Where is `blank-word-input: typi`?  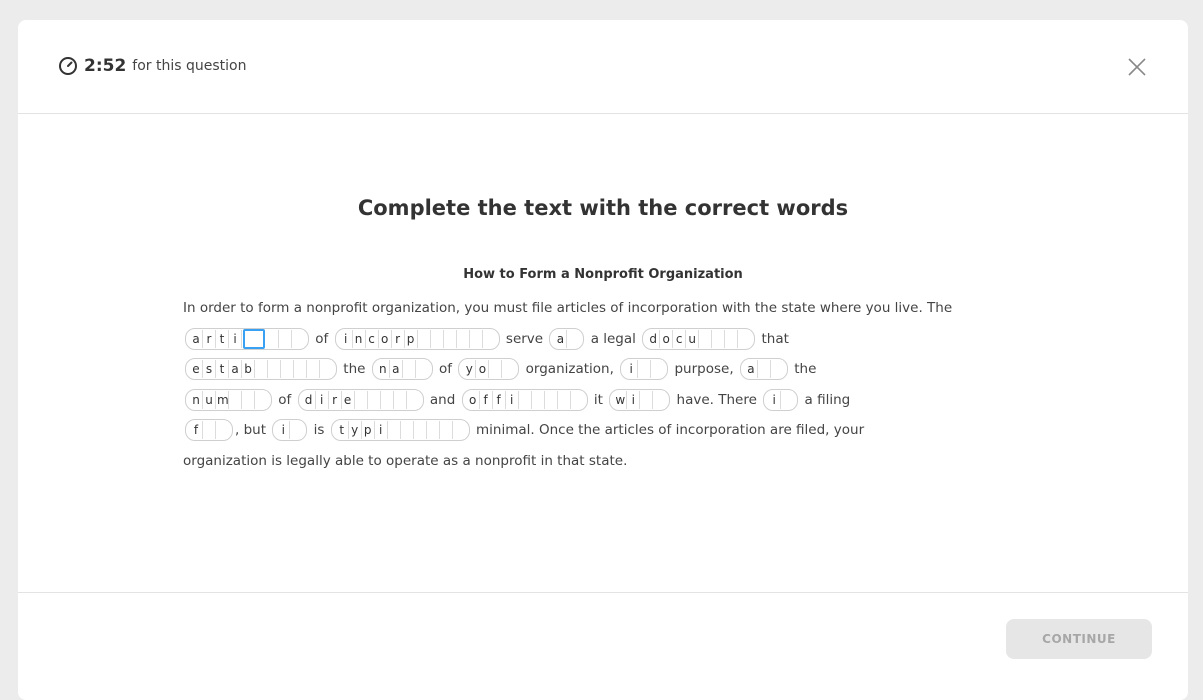
blank-word-input: typi is located at coordinates (400, 430).